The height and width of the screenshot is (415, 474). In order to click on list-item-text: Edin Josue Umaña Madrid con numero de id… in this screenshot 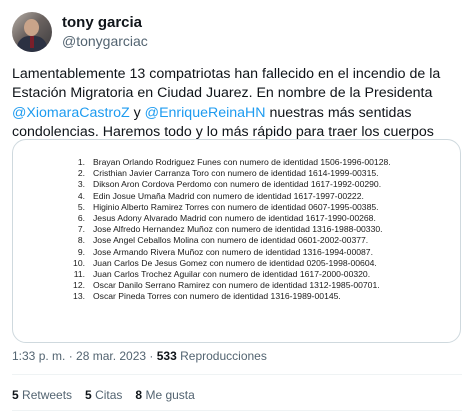, I will do `click(228, 195)`.